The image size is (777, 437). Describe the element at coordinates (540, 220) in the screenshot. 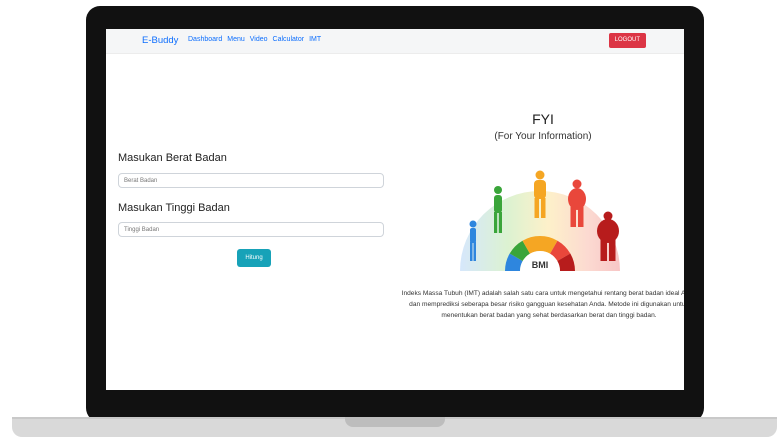

I see `bmi-illustration: BMI` at that location.